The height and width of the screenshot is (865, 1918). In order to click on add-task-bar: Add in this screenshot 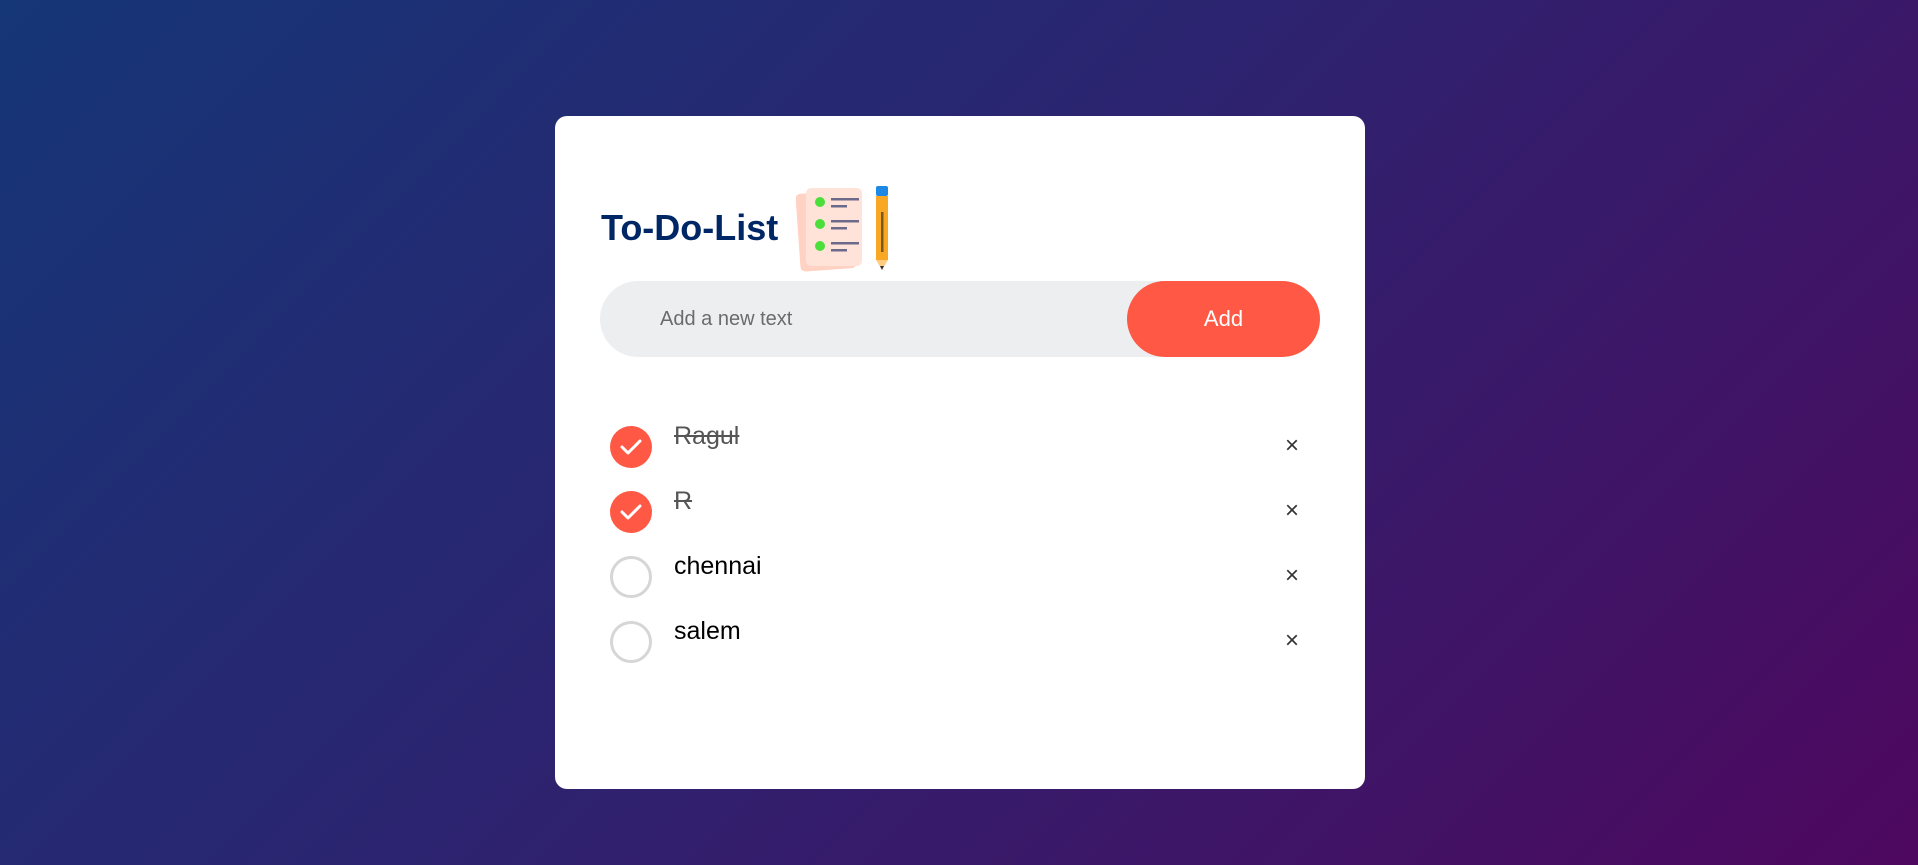, I will do `click(960, 319)`.